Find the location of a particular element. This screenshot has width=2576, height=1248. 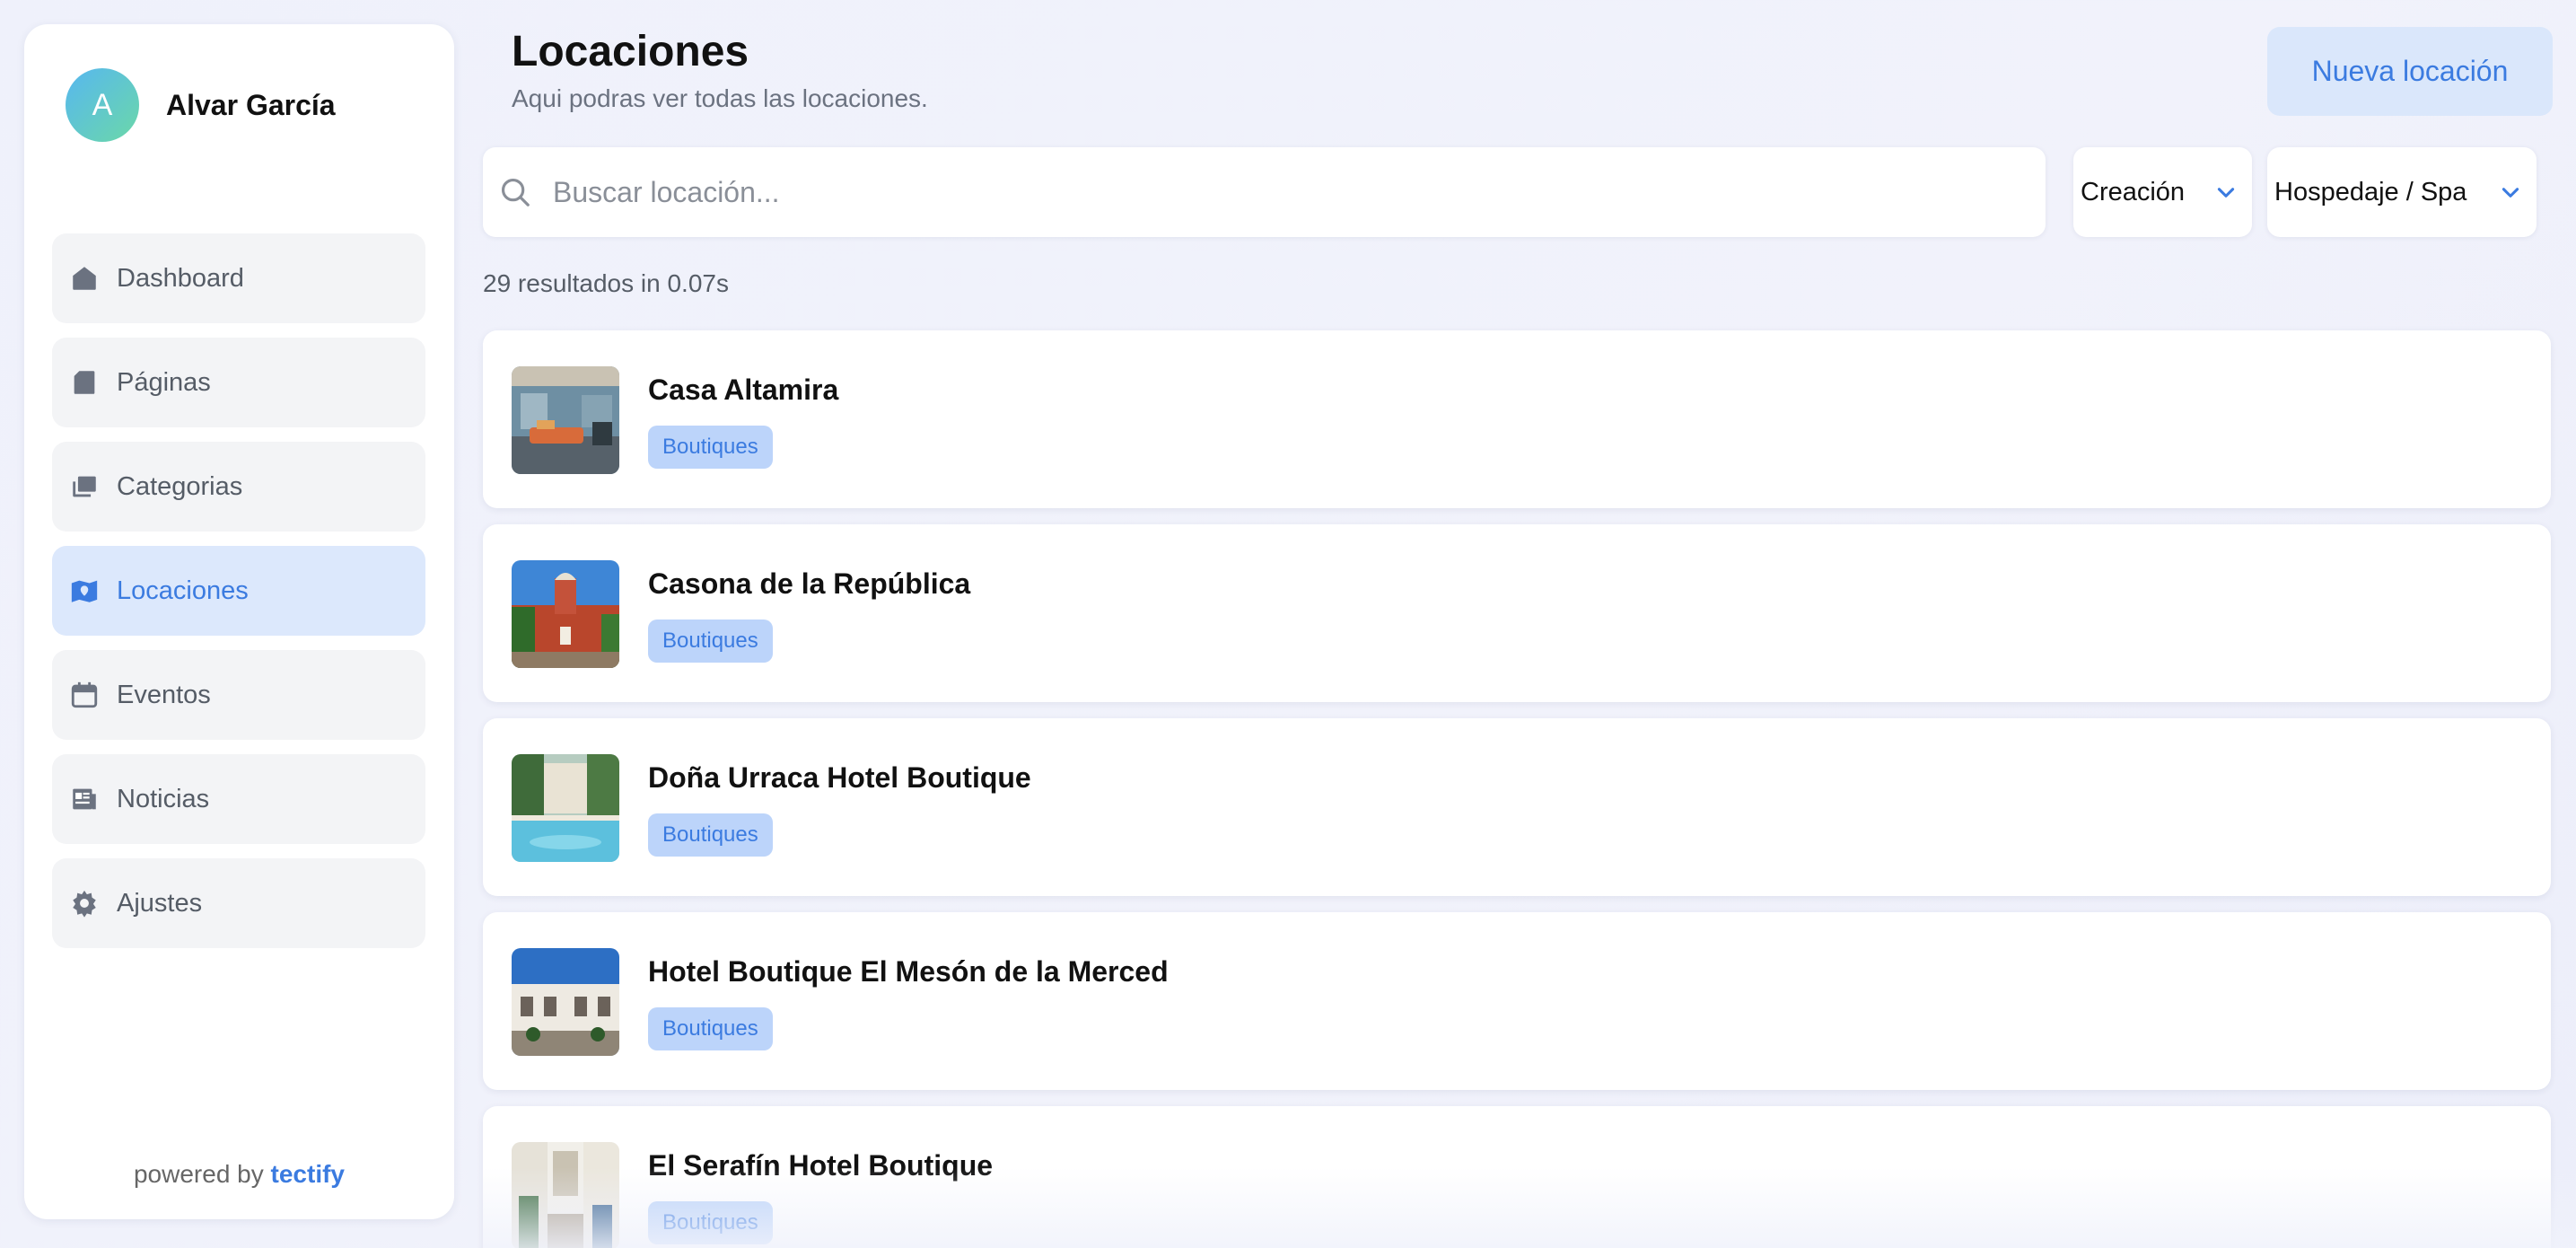

category-select: Hospedaje / Spa is located at coordinates (2402, 192).